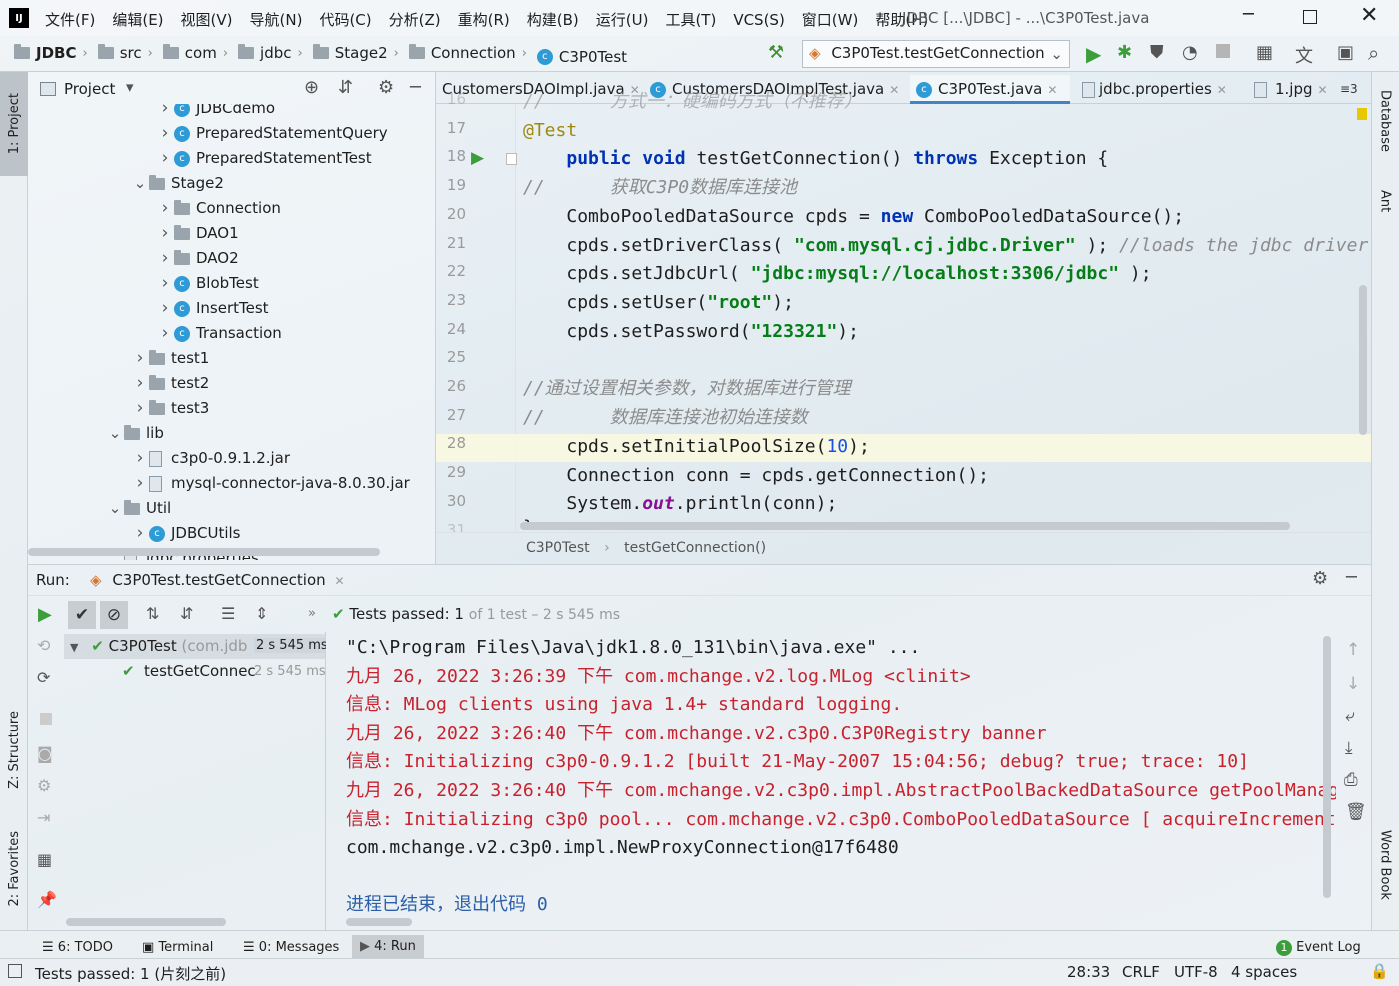 Image resolution: width=1399 pixels, height=986 pixels. What do you see at coordinates (197, 233) in the screenshot?
I see `project-tree-item: › DAO1` at bounding box center [197, 233].